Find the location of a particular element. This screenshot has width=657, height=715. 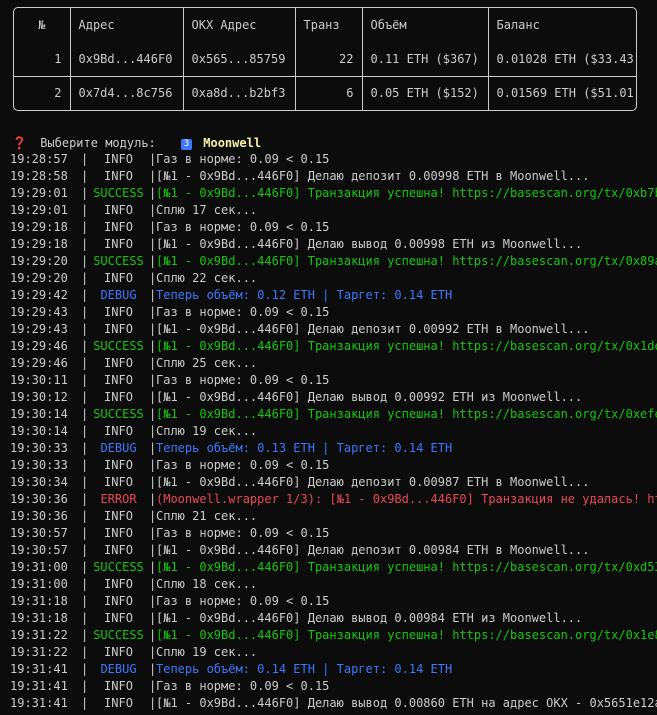

log-line: 19:30:57 | INFO |Газ в норме: 0.09 < 0.15 is located at coordinates (333, 533).